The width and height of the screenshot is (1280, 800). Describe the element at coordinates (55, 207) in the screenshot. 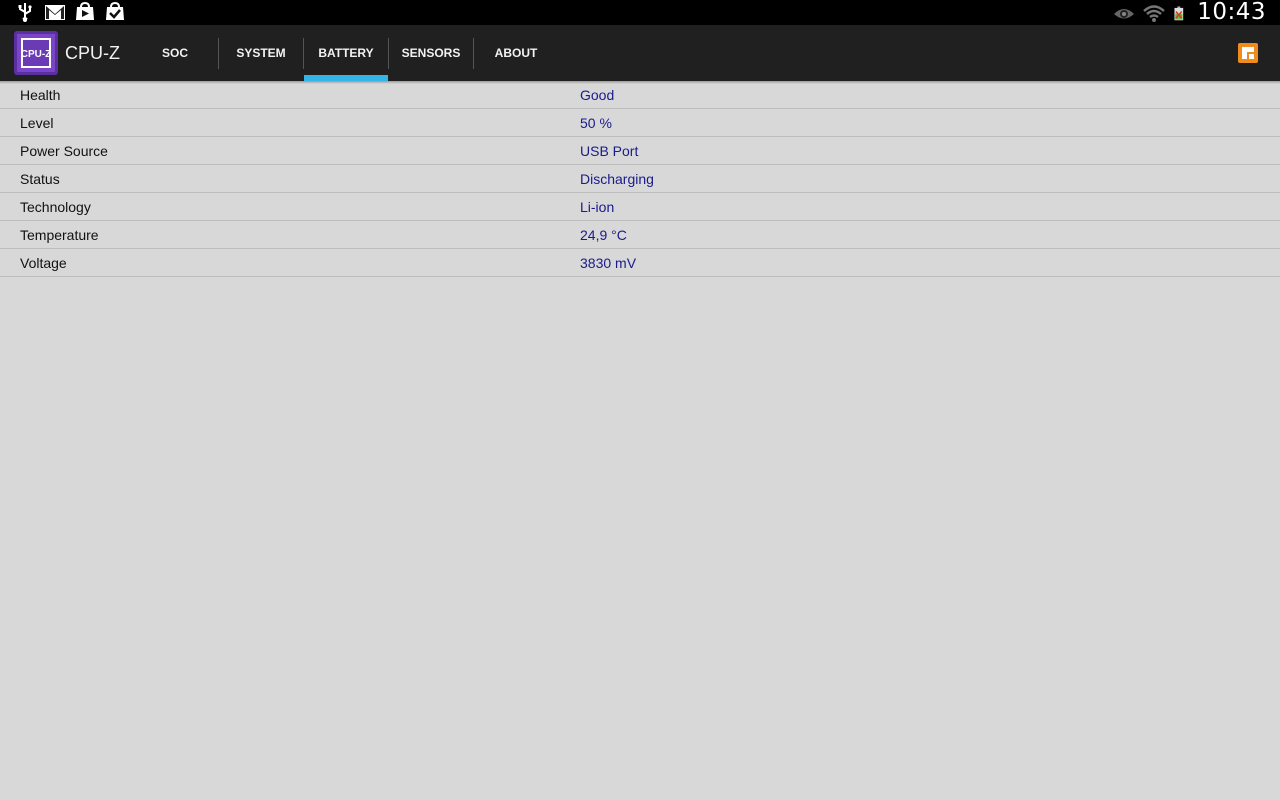

I see `row-label: Technology` at that location.